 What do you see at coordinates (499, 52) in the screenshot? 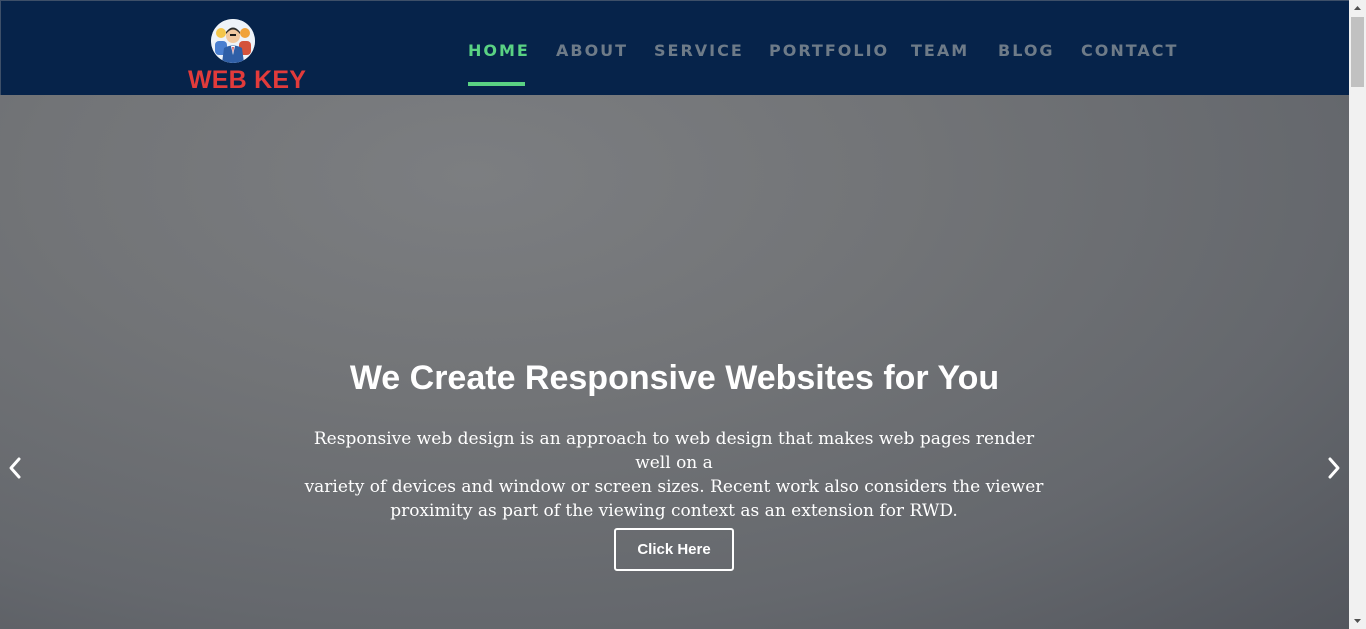
I see `nav-home-link: HOME` at bounding box center [499, 52].